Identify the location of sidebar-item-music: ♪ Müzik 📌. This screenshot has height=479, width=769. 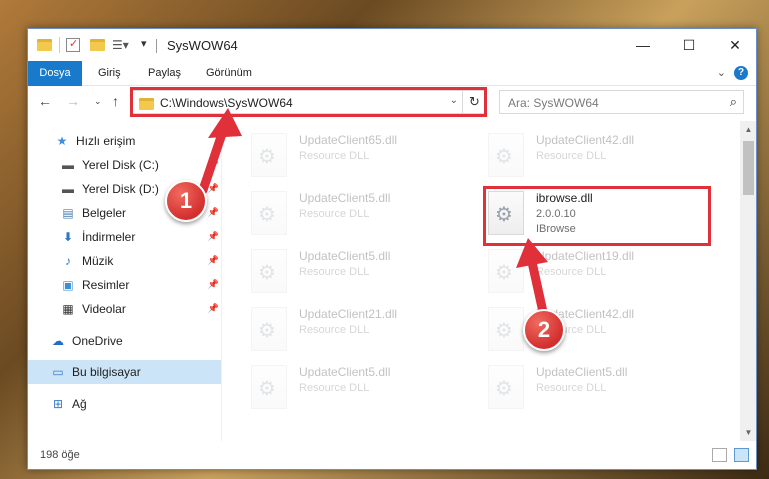
(124, 261).